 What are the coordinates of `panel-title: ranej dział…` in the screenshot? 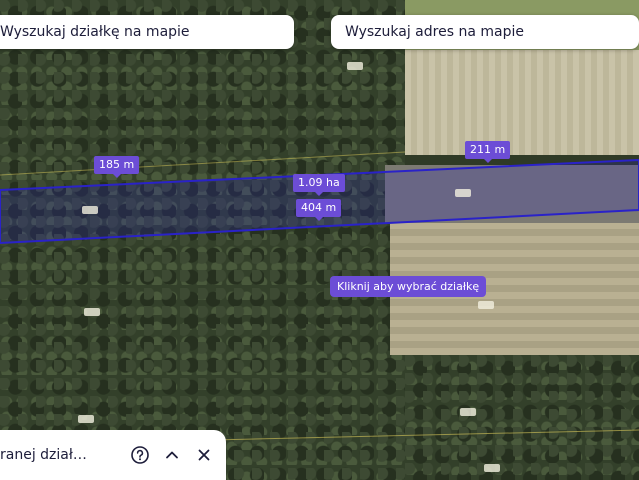 It's located at (43, 455).